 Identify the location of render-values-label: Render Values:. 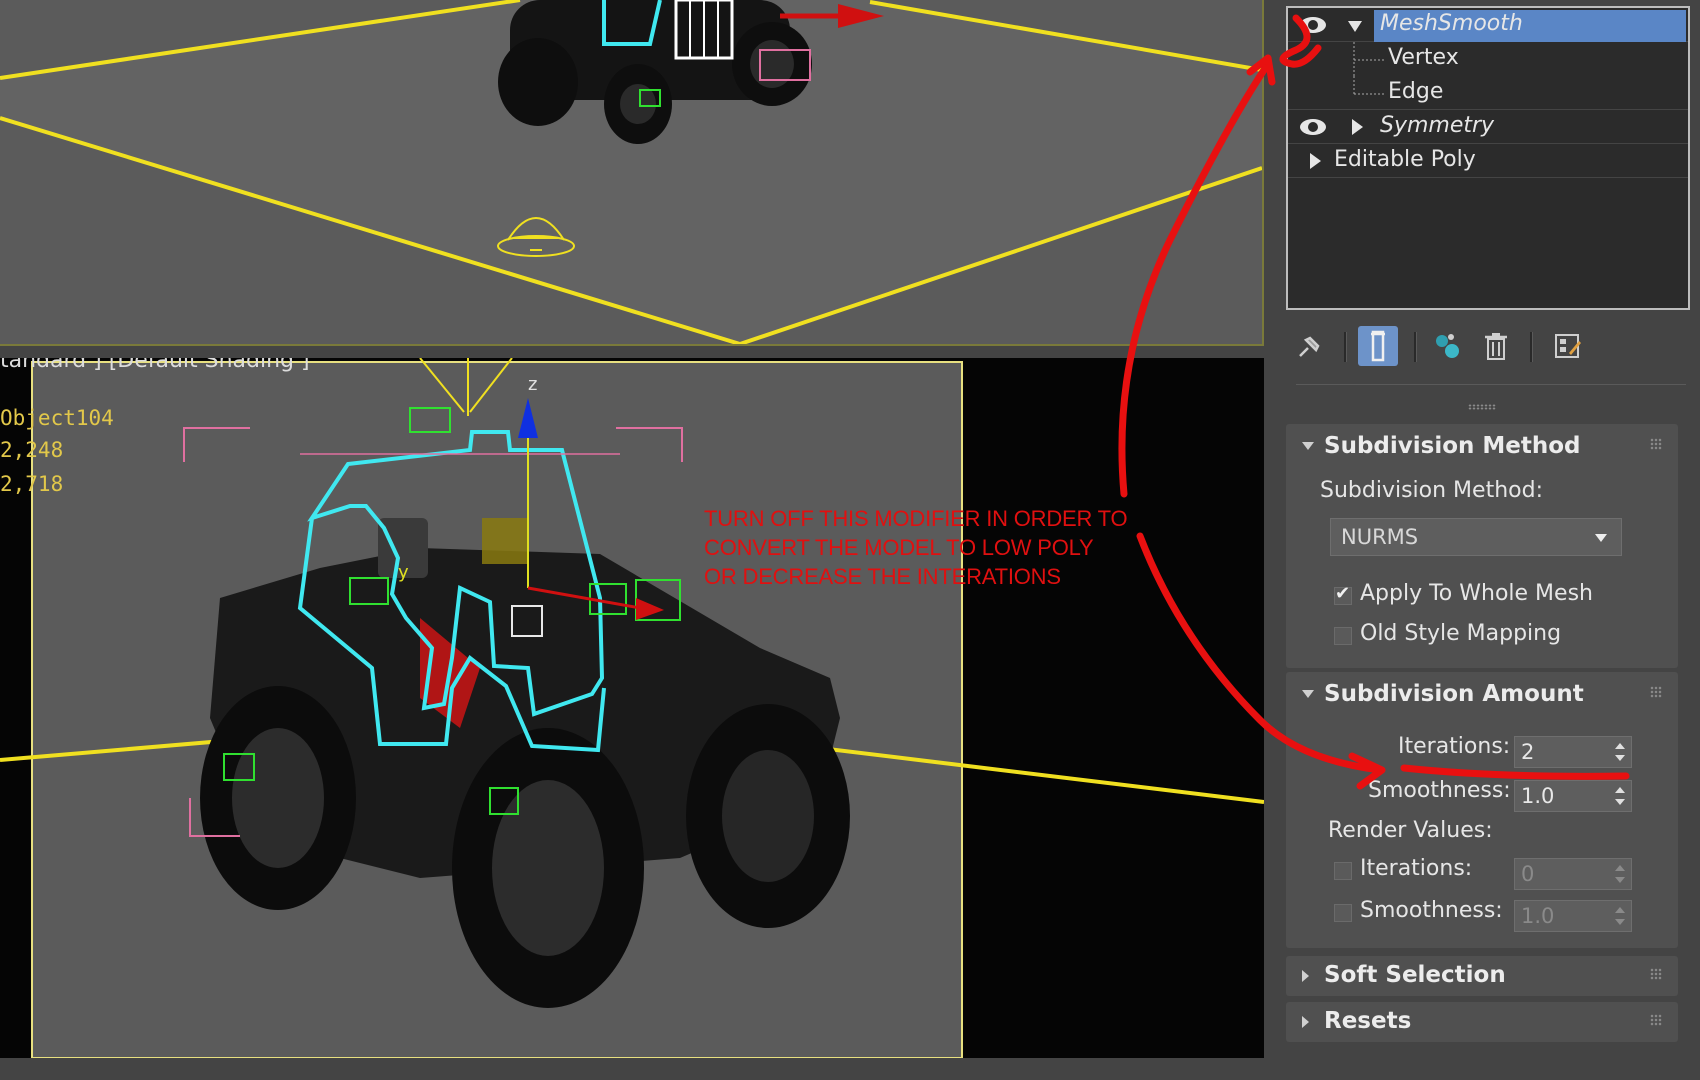
(1410, 830).